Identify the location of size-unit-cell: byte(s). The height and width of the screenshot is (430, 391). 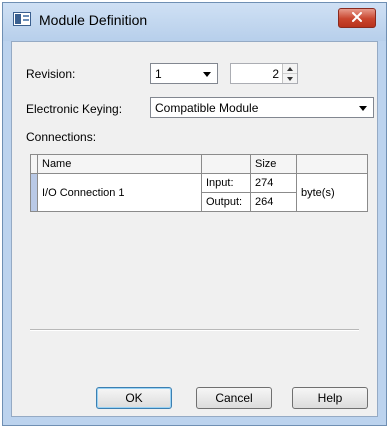
(332, 192).